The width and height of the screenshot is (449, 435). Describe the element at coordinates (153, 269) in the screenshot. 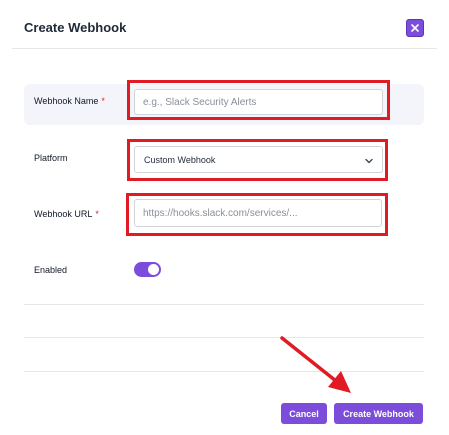

I see `toggle-knob` at that location.